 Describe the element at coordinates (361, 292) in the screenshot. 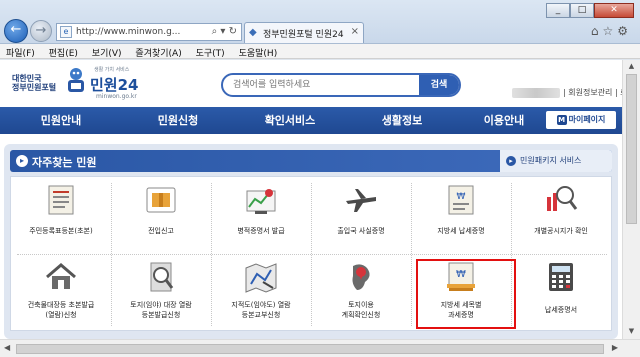

I see `service-land-use-plan: 토지이용 계획확인신청` at that location.